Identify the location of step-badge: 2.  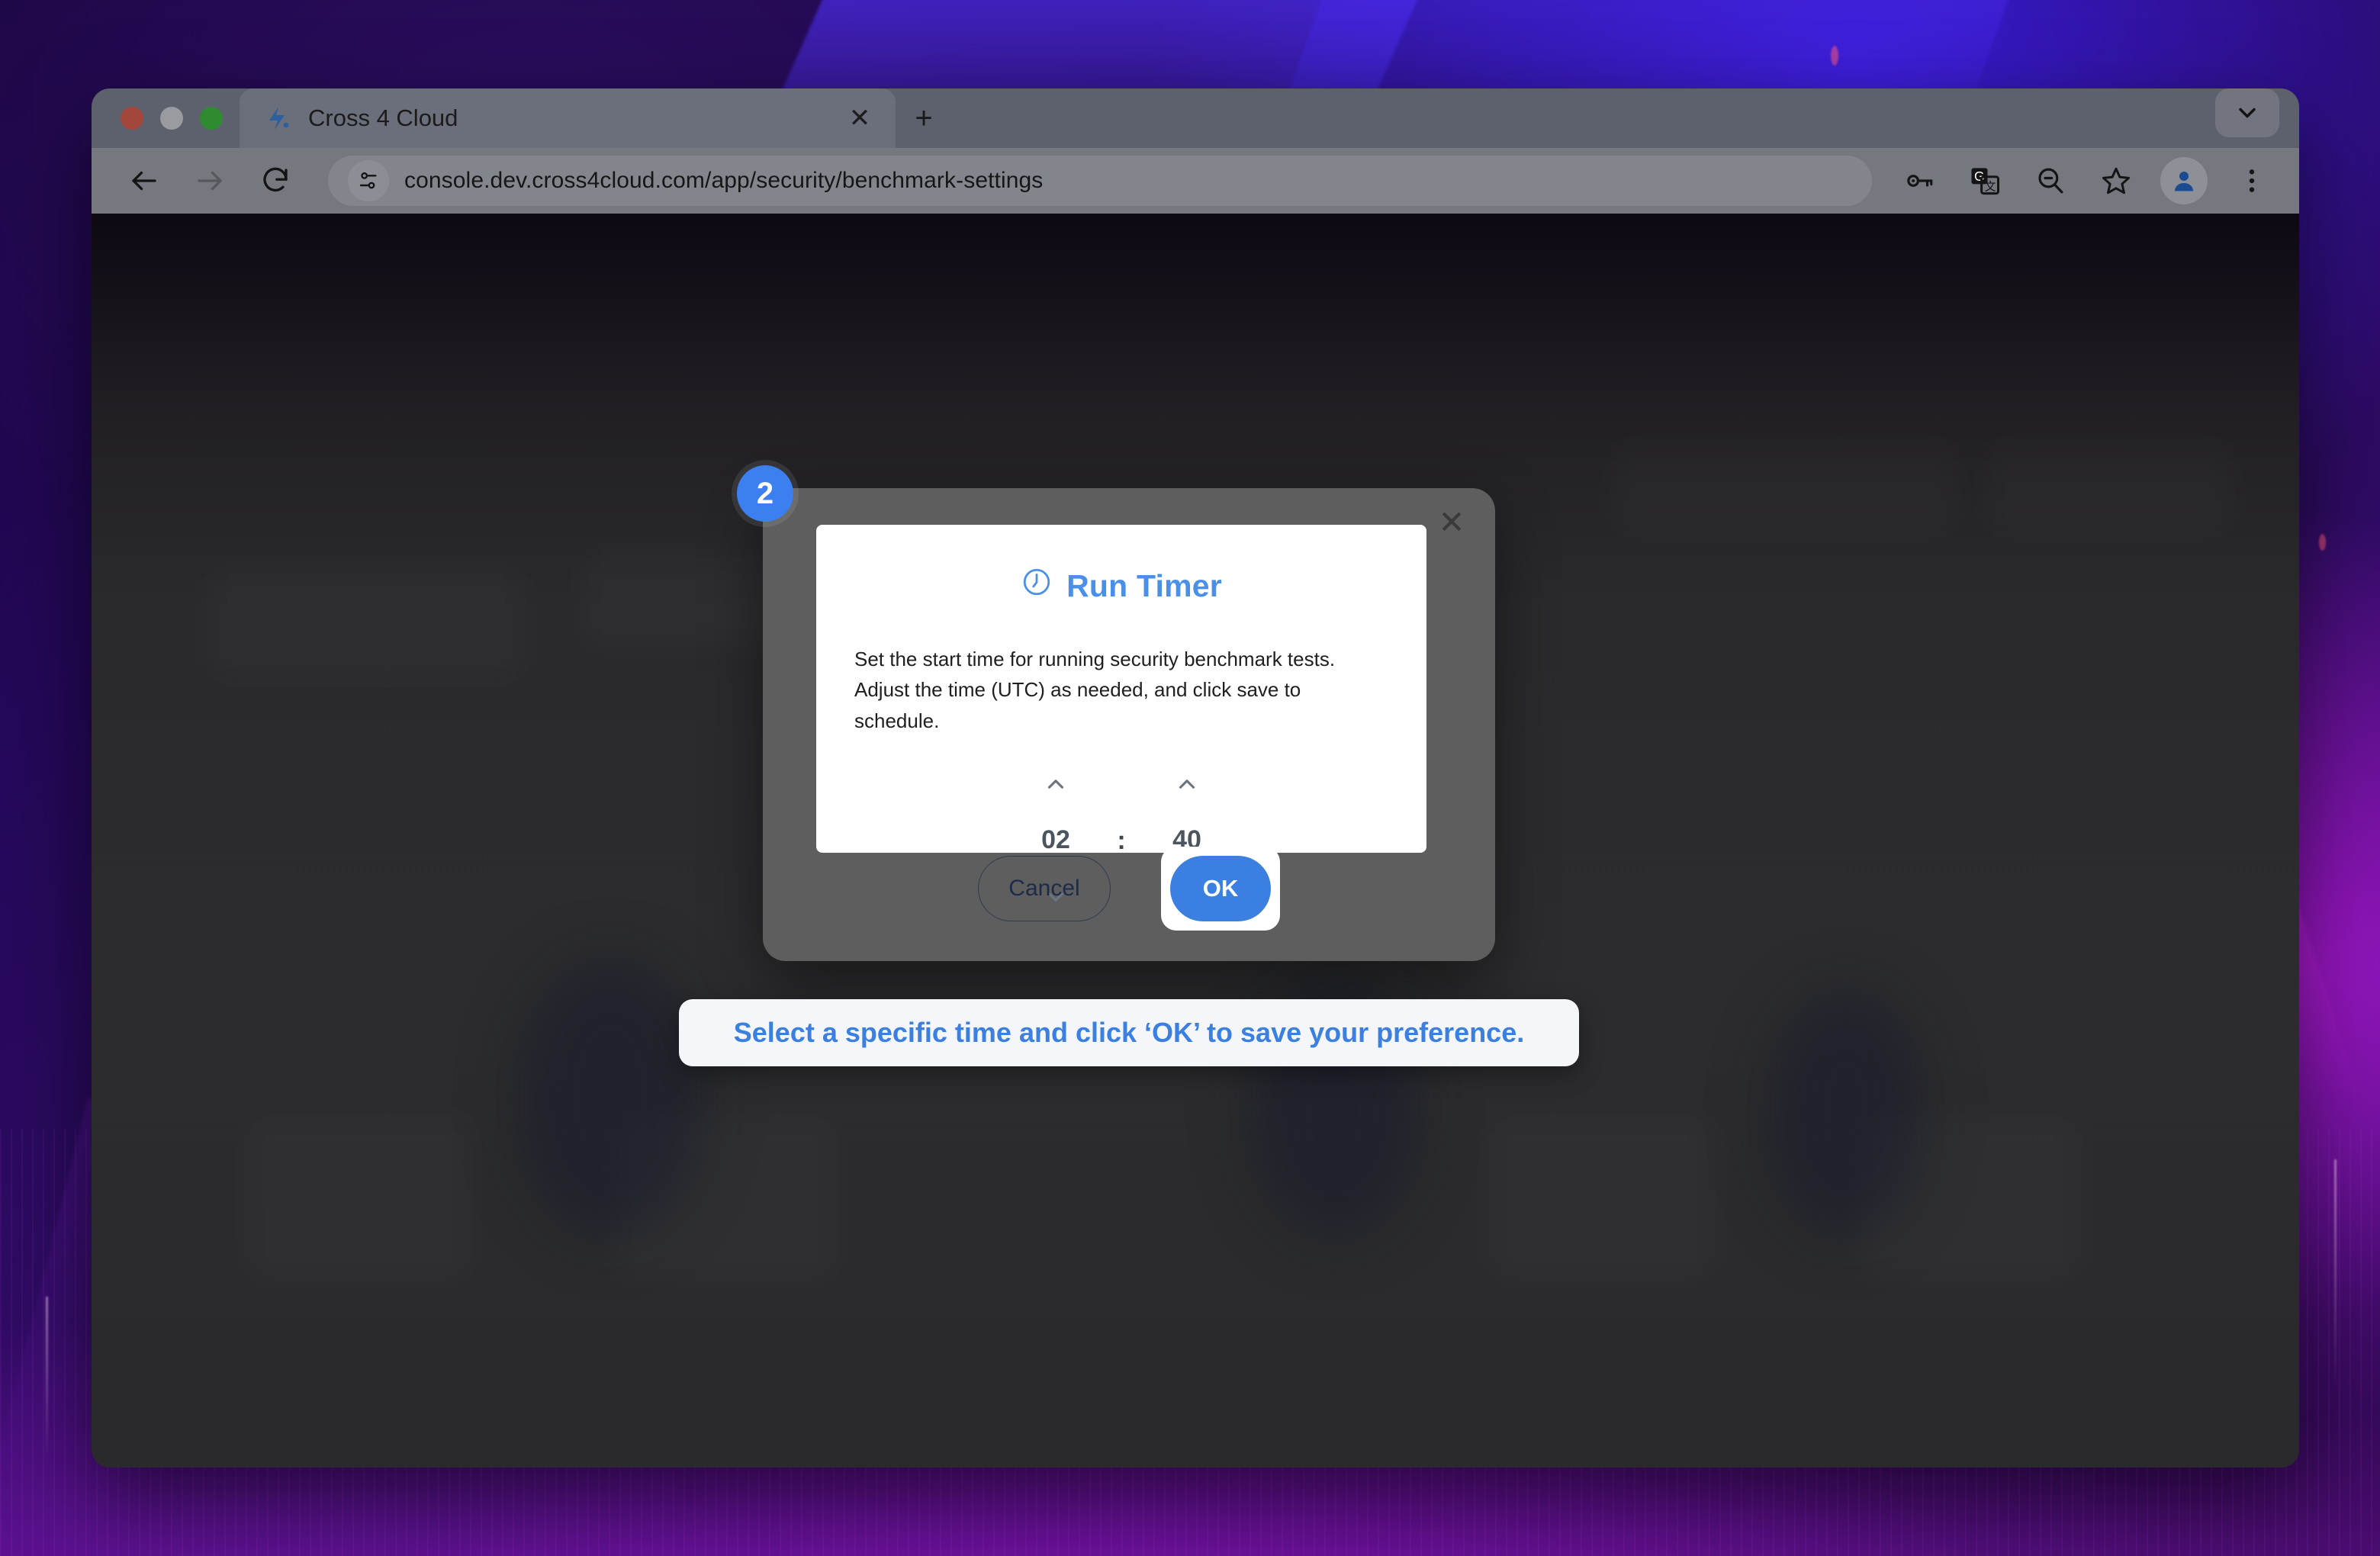
(765, 493).